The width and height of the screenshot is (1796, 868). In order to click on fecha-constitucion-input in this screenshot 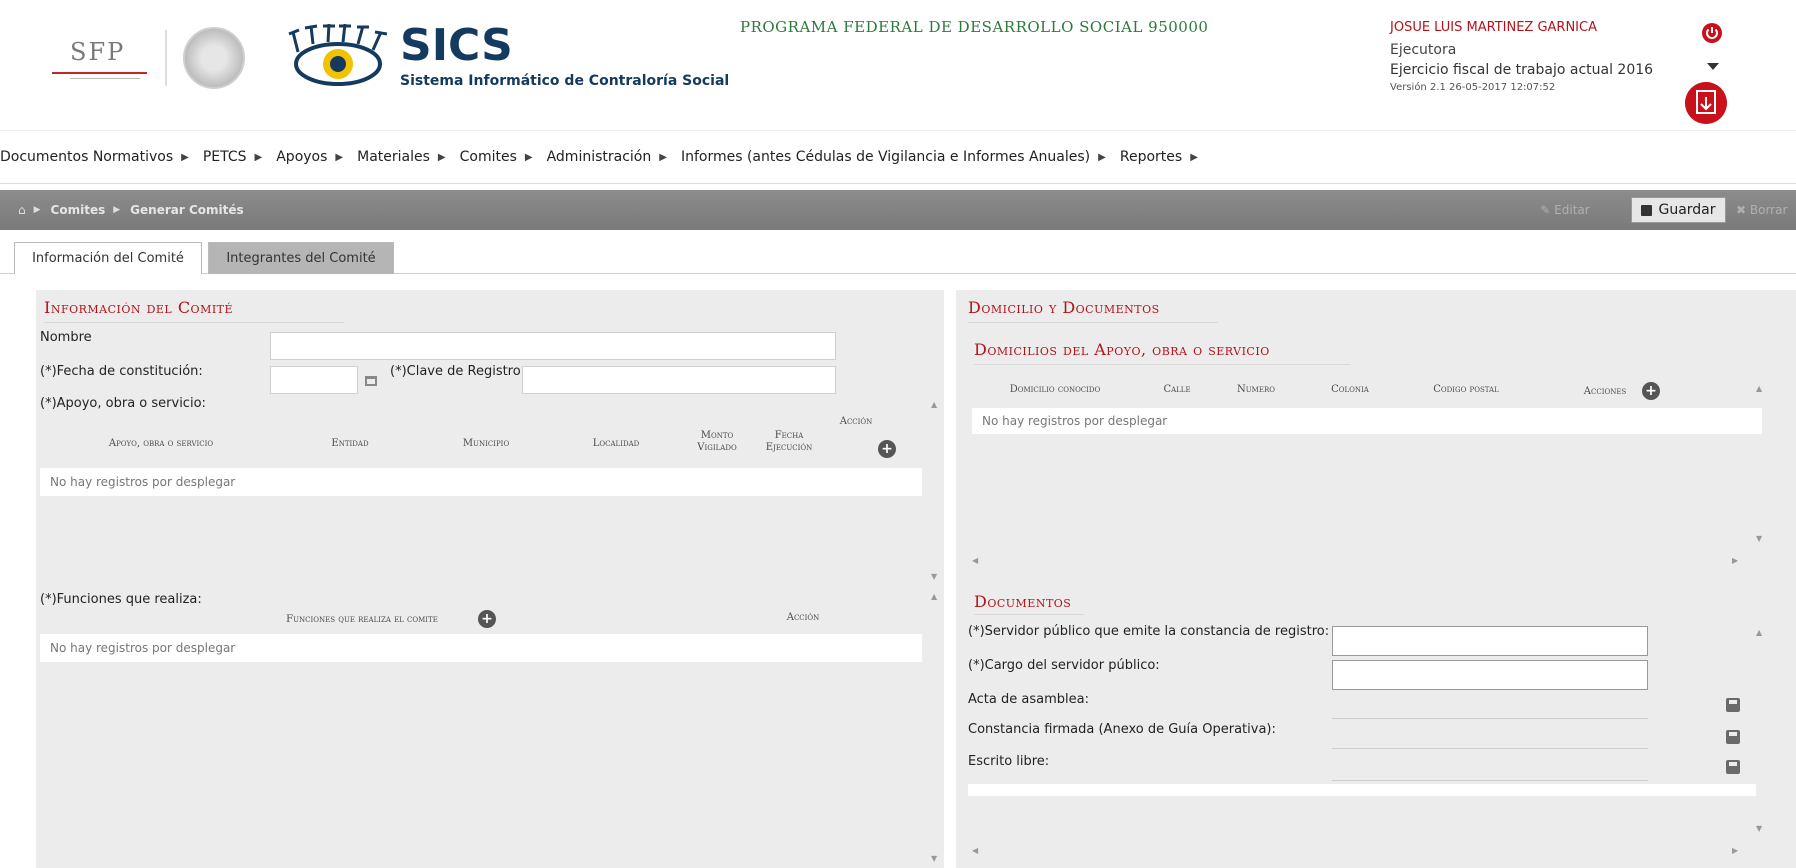, I will do `click(314, 380)`.